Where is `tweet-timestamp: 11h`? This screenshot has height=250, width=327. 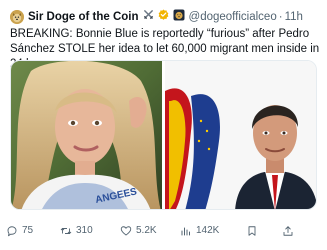
tweet-timestamp: 11h is located at coordinates (294, 17).